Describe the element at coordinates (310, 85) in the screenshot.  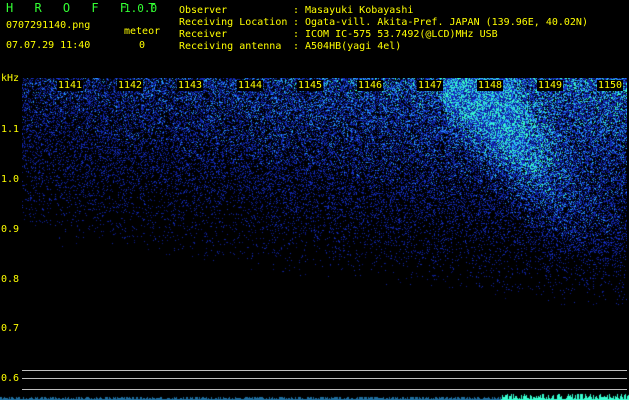
I see `time-tick-1145: 1145` at that location.